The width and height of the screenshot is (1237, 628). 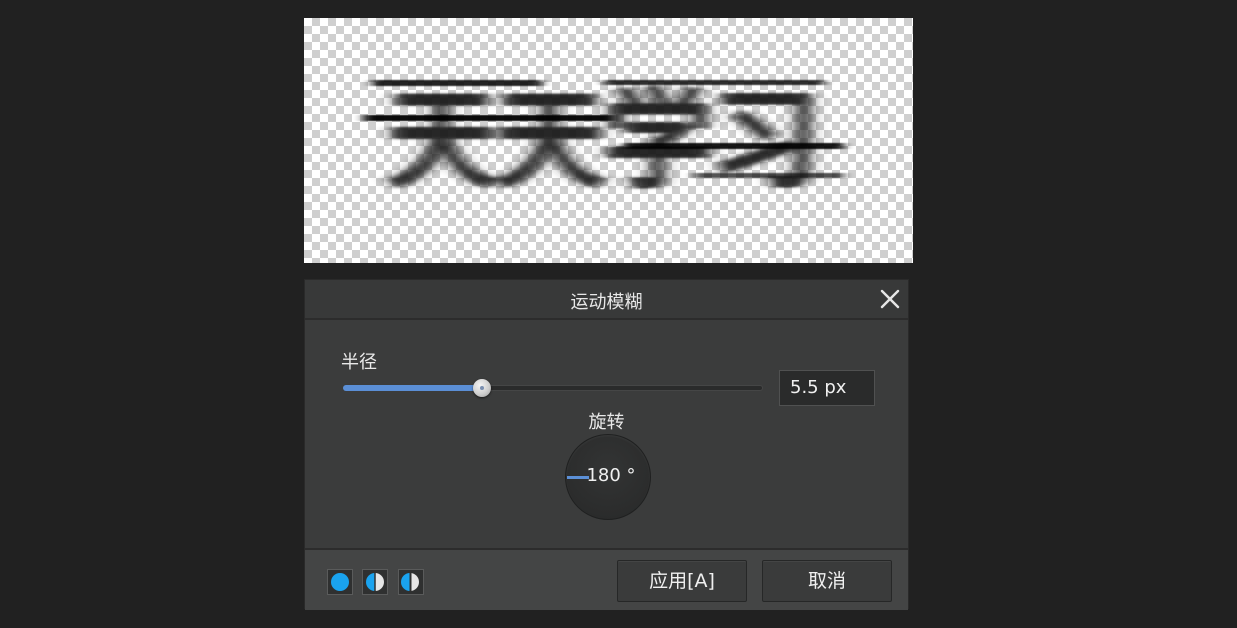 What do you see at coordinates (553, 388) in the screenshot?
I see `radius-slider` at bounding box center [553, 388].